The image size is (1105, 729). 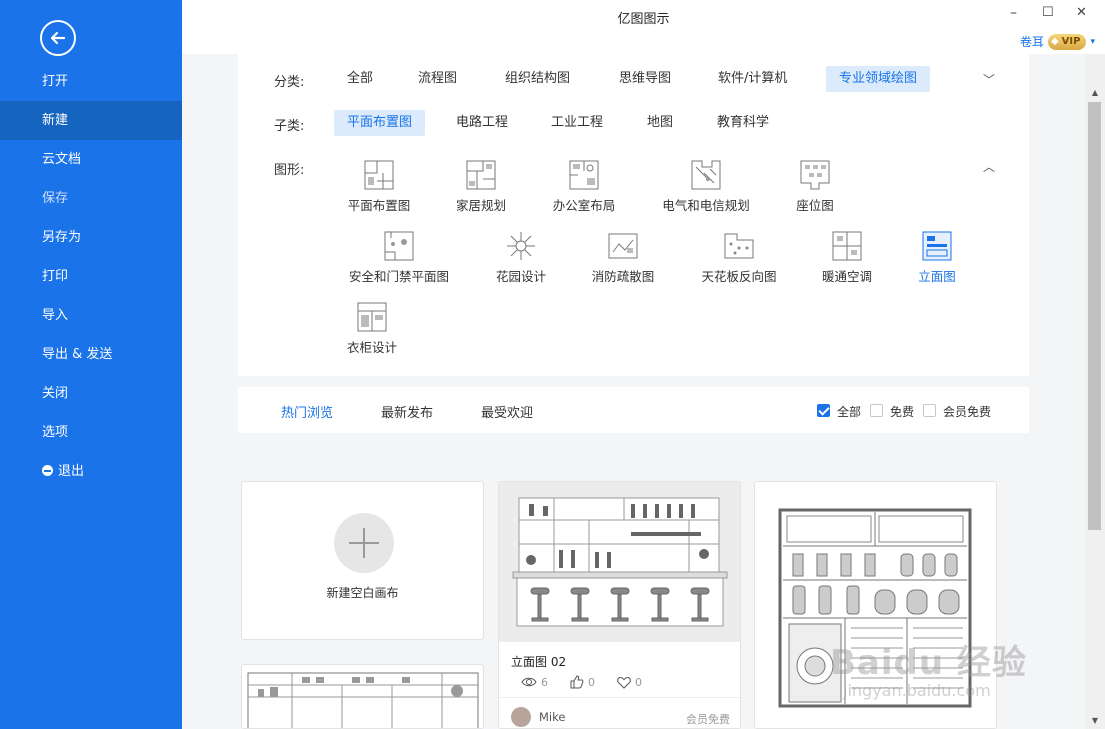 What do you see at coordinates (481, 175) in the screenshot?
I see `home-plan-icon` at bounding box center [481, 175].